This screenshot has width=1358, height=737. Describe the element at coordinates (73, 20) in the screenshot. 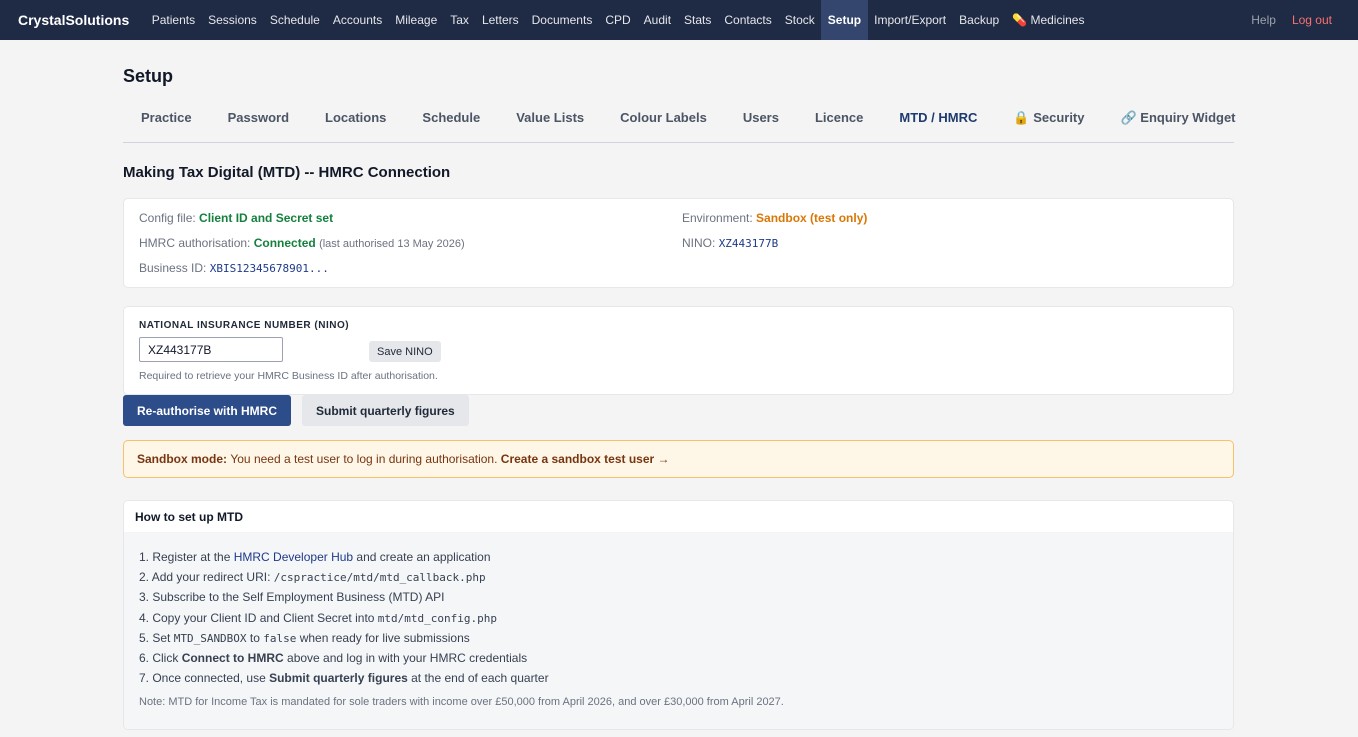

I see `brand-logo: CrystalSolutions` at that location.